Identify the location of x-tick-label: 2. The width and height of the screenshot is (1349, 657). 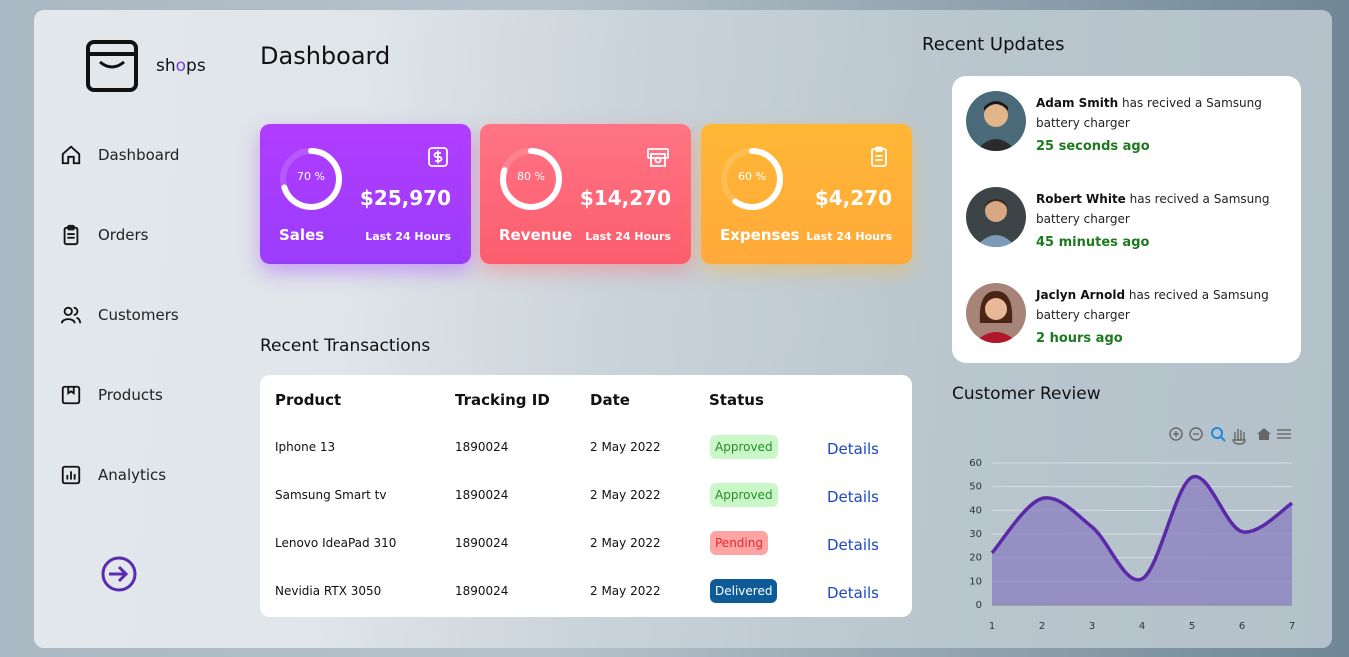
(1042, 626).